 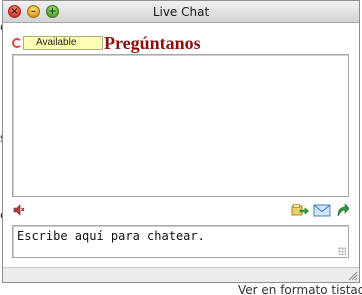 I want to click on status-indicator: Available, so click(x=57, y=43).